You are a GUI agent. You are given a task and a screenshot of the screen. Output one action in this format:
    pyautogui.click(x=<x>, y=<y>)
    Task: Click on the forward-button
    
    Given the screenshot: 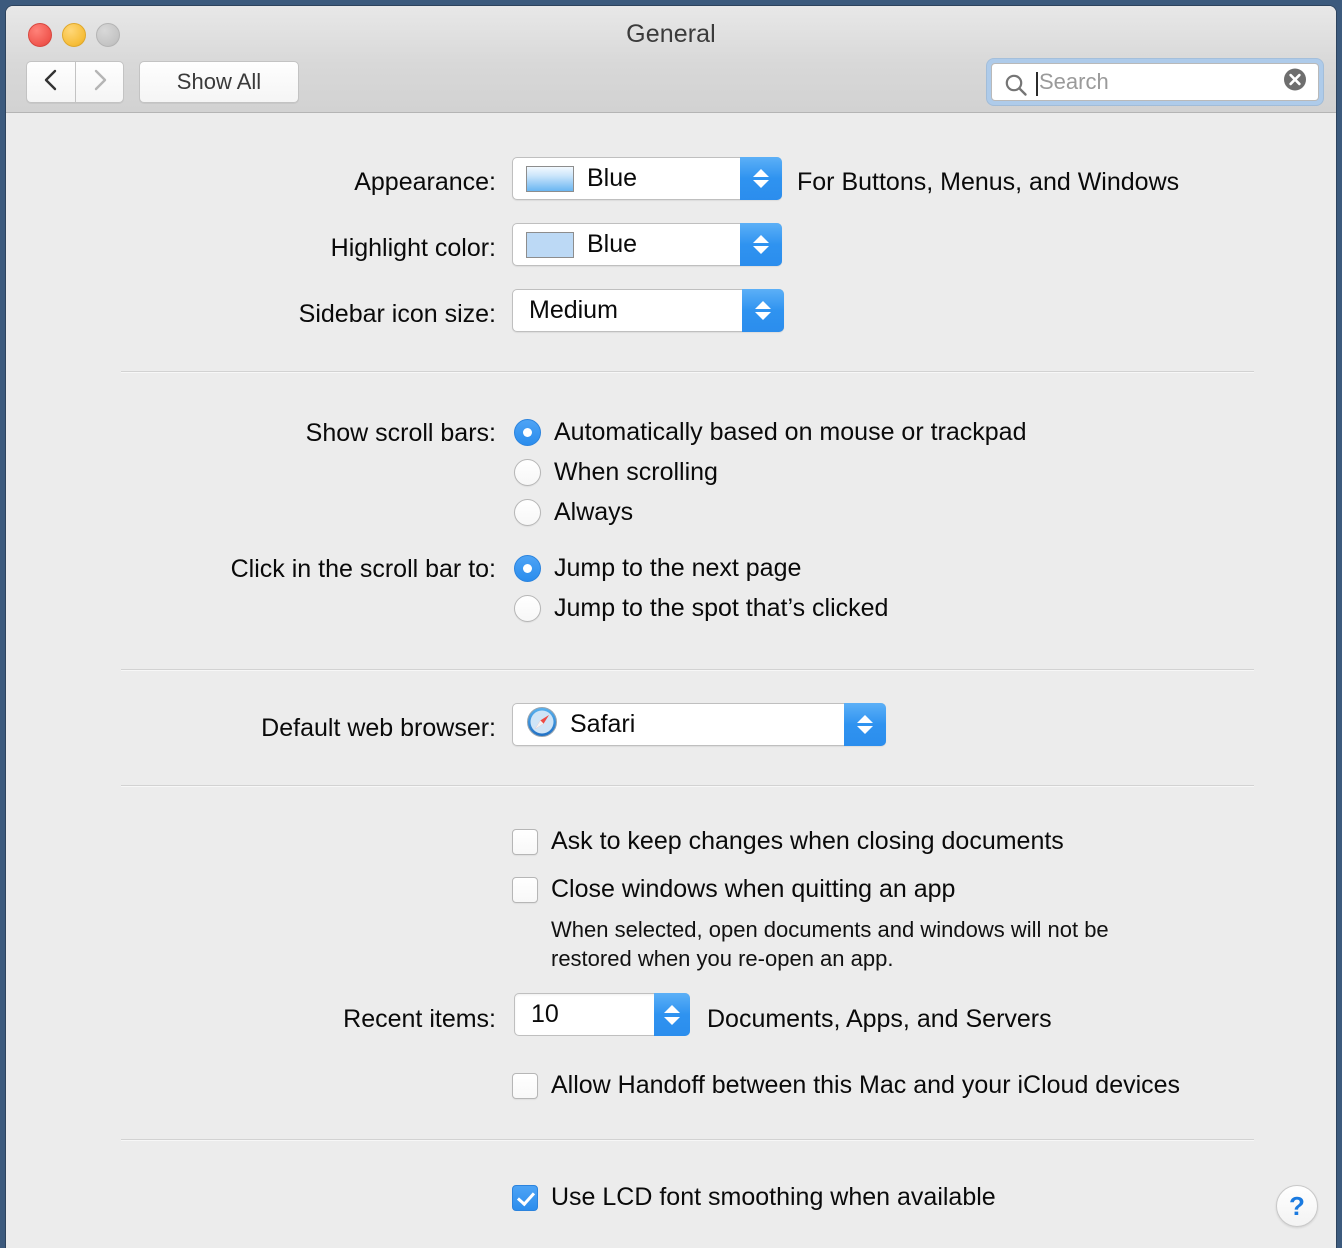 What is the action you would take?
    pyautogui.click(x=99, y=82)
    